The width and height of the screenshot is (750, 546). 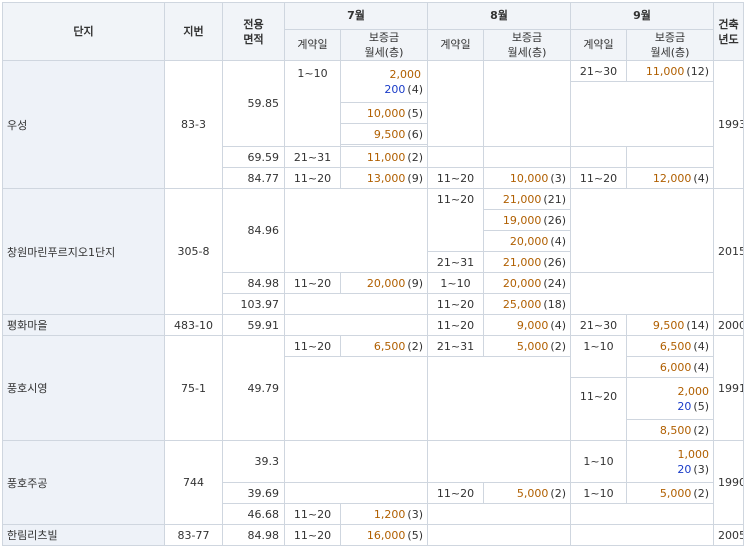 What do you see at coordinates (356, 16) in the screenshot?
I see `header-month-7: 7월` at bounding box center [356, 16].